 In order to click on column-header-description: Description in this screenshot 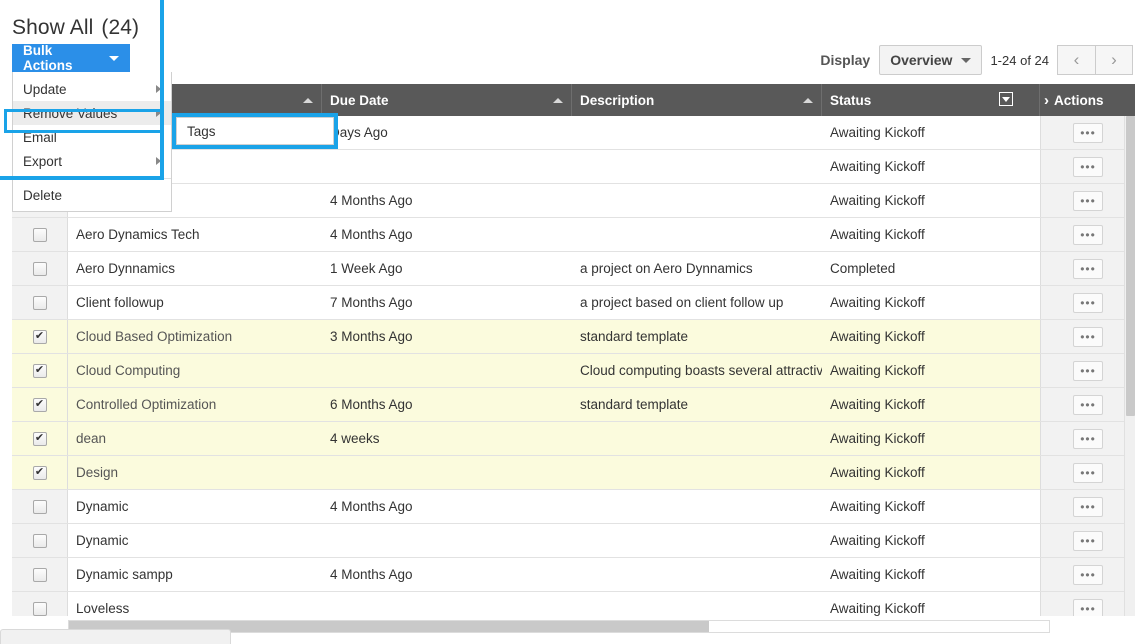, I will do `click(697, 100)`.